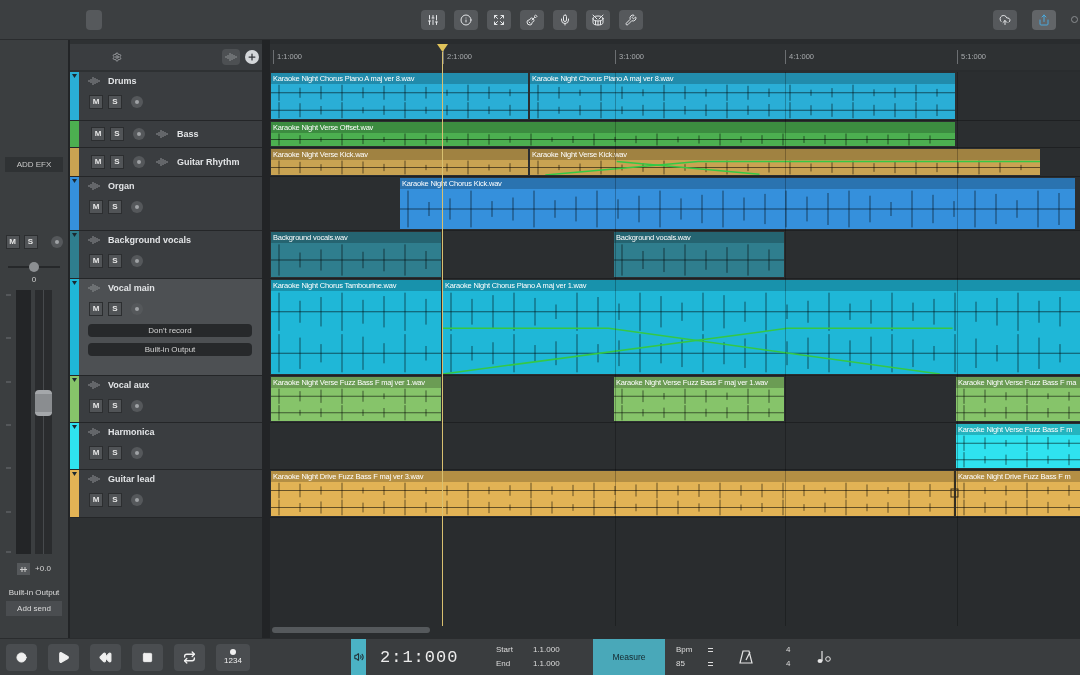 The height and width of the screenshot is (675, 1080). Describe the element at coordinates (351, 630) in the screenshot. I see `horizontal-scrollbar` at that location.